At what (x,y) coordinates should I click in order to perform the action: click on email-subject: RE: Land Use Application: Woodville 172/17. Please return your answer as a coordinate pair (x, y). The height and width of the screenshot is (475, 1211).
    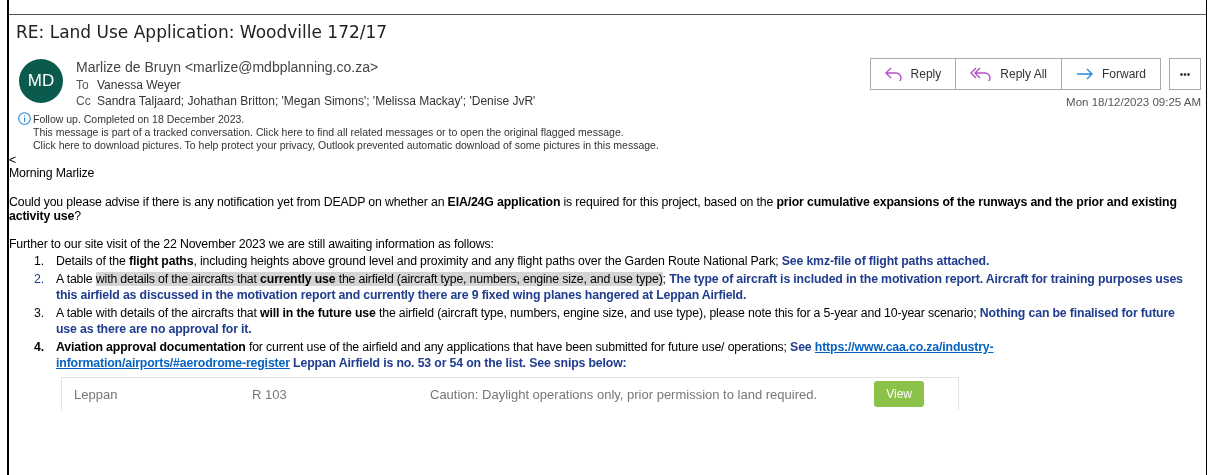
    Looking at the image, I should click on (202, 32).